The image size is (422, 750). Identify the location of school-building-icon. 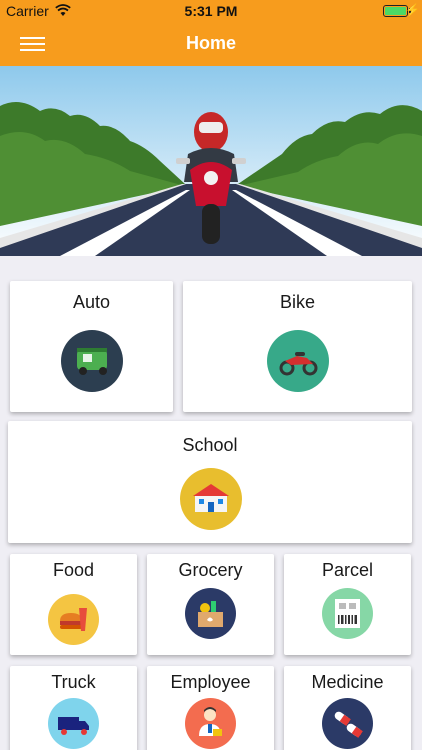
(211, 499).